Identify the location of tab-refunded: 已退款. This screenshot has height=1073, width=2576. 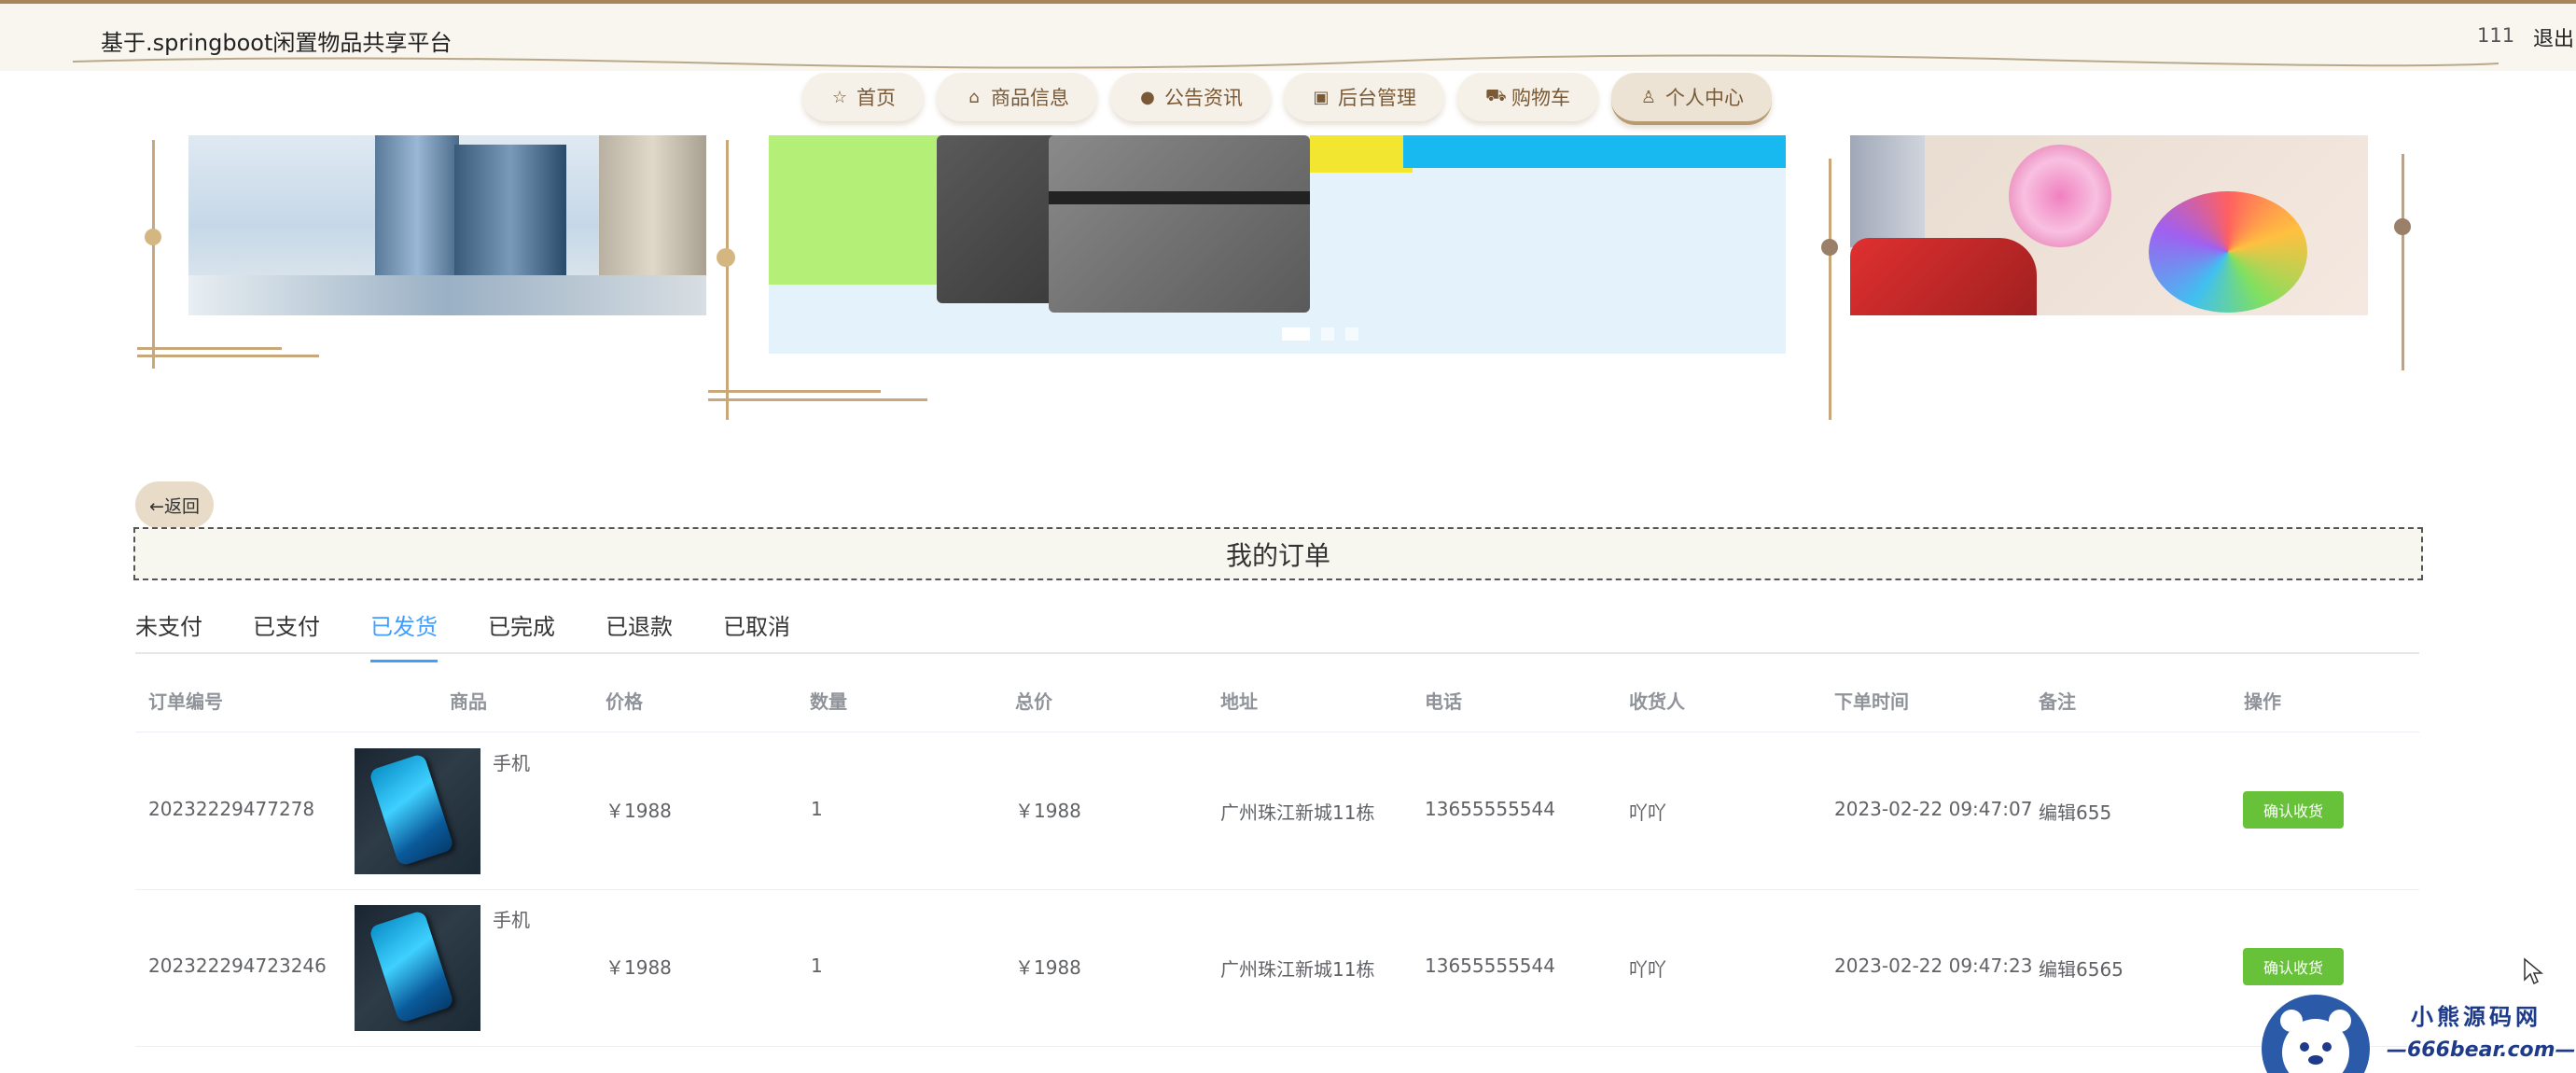
(639, 635).